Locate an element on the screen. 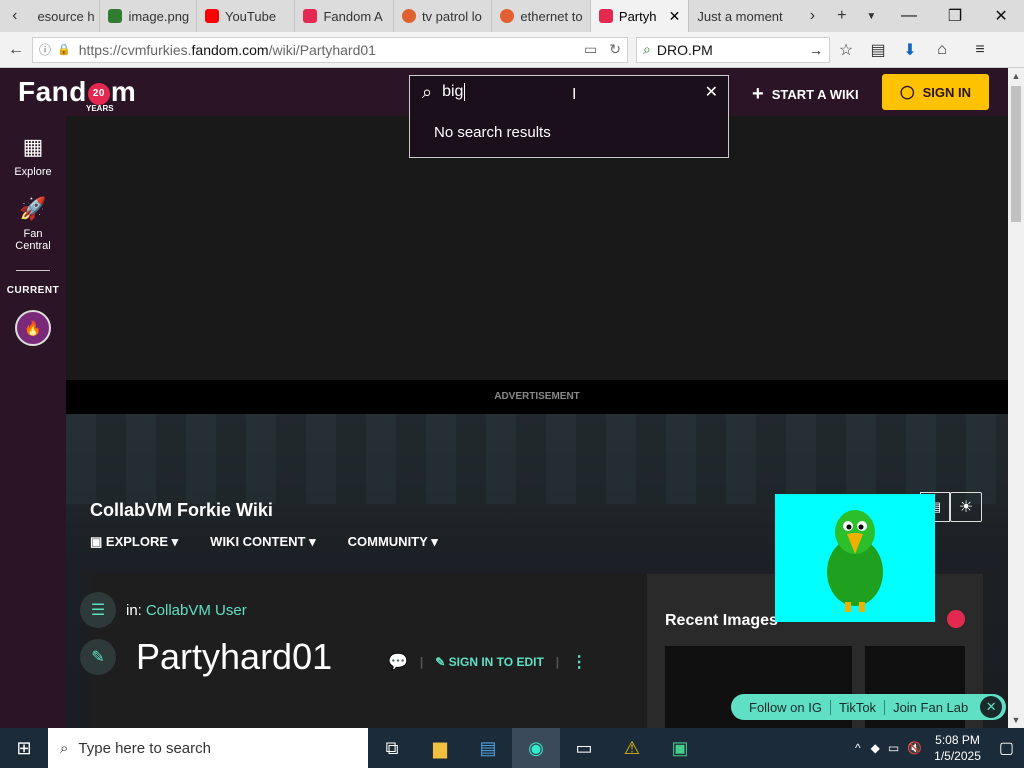  tab-ethernet: ethernet to is located at coordinates (541, 16).